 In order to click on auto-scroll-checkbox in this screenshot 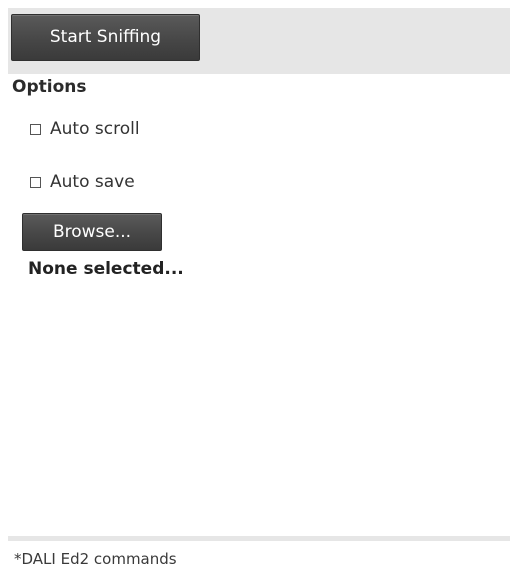, I will do `click(35, 129)`.